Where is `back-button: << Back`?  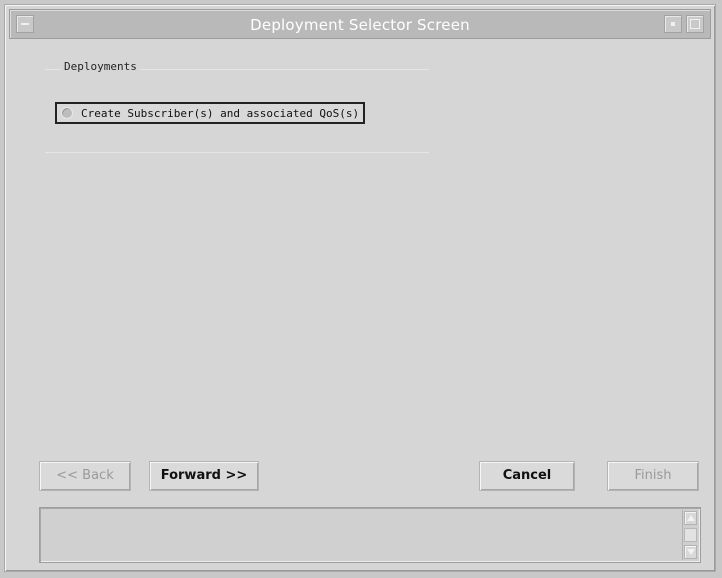 back-button: << Back is located at coordinates (85, 476).